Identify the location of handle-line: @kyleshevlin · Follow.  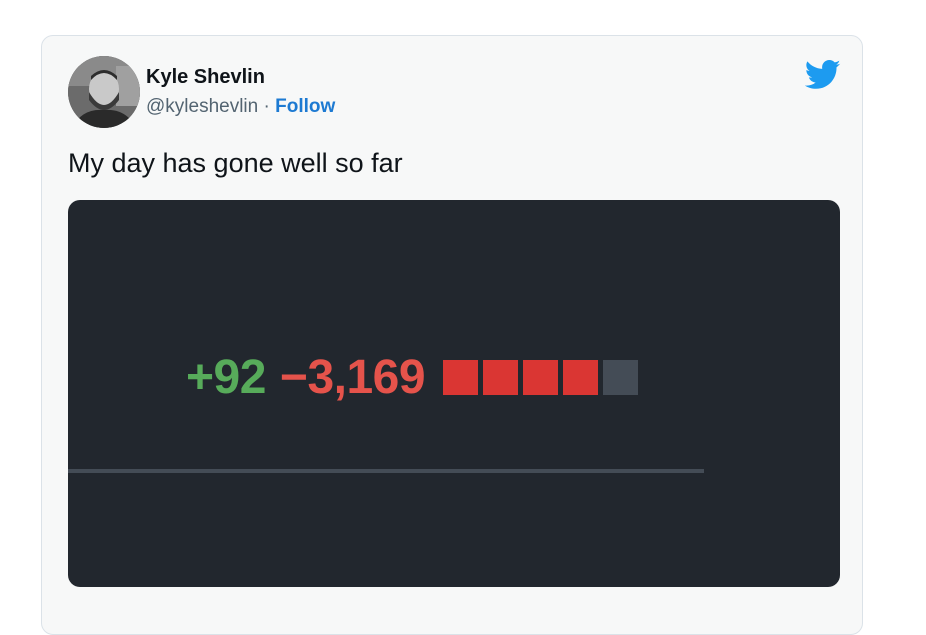
(240, 107).